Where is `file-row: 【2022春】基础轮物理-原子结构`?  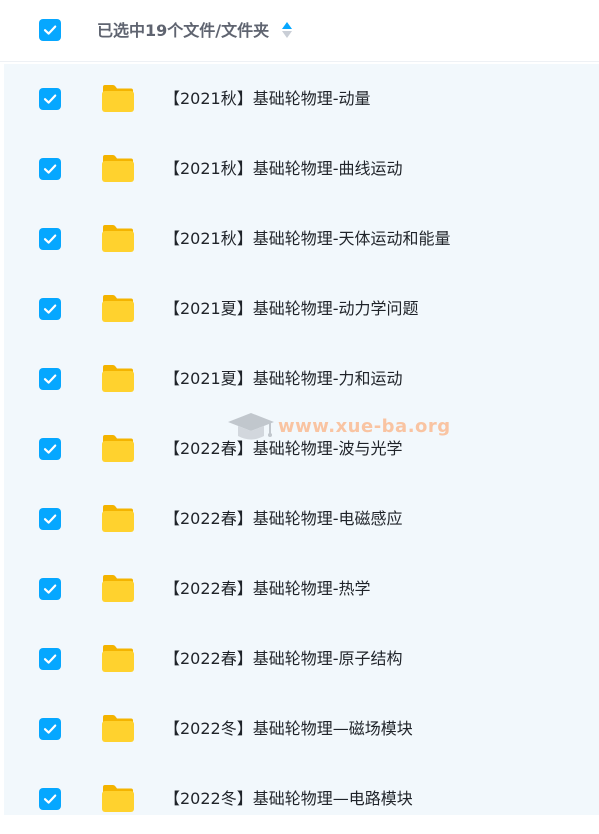 file-row: 【2022春】基础轮物理-原子结构 is located at coordinates (301, 659).